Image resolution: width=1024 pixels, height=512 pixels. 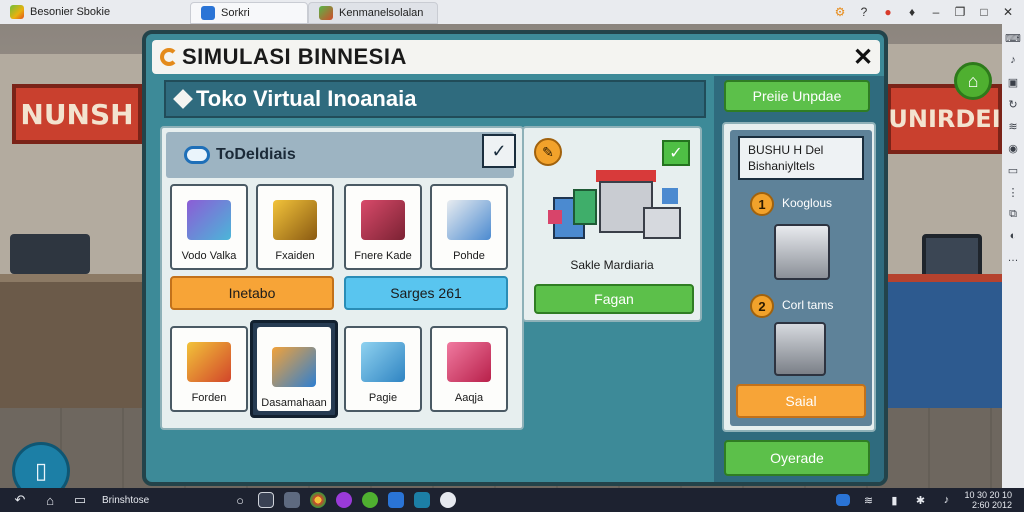 I want to click on store-title-bar: Toko Virtual Inoanaia, so click(x=435, y=99).